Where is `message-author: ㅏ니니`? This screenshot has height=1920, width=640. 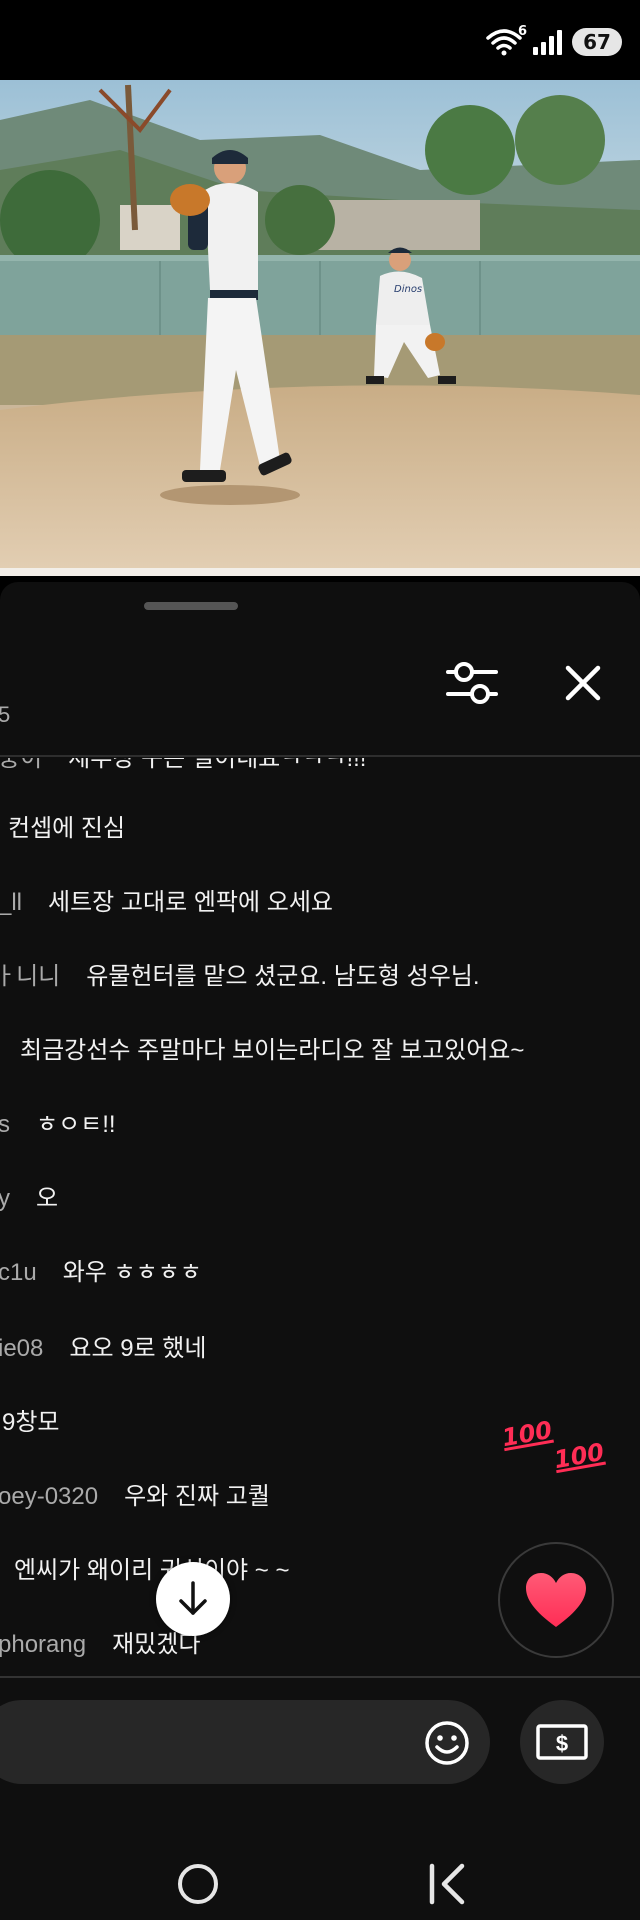 message-author: ㅏ니니 is located at coordinates (30, 976).